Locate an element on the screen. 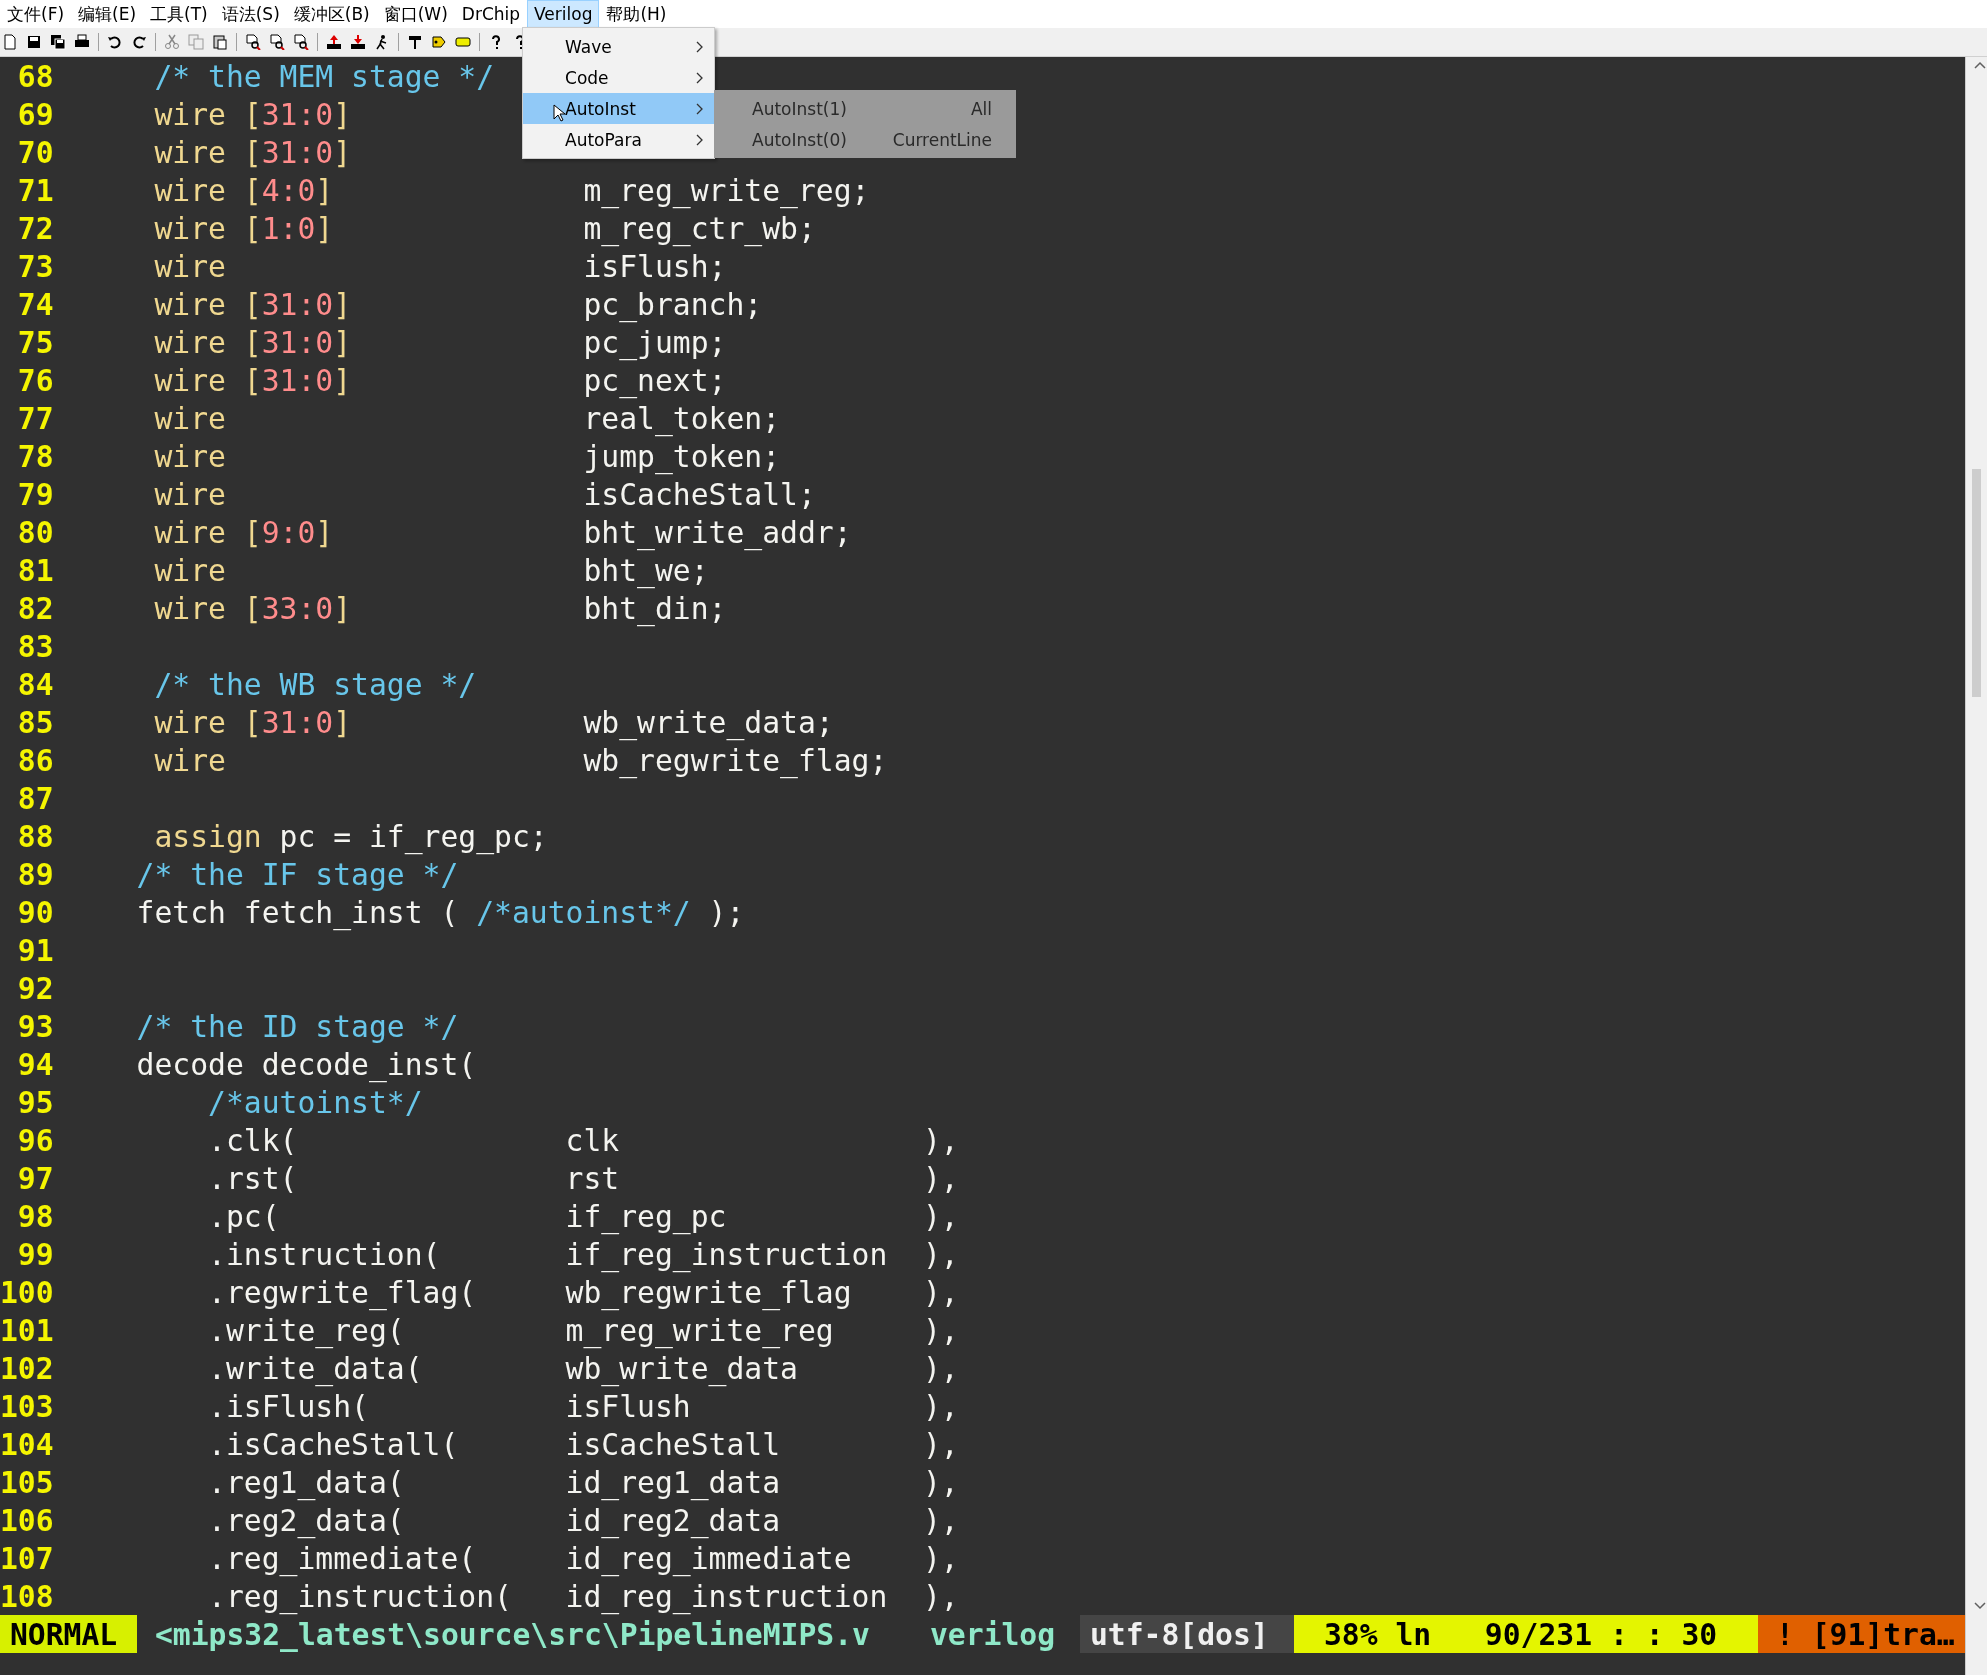  code-text: isCacheStall is located at coordinates (673, 1444).